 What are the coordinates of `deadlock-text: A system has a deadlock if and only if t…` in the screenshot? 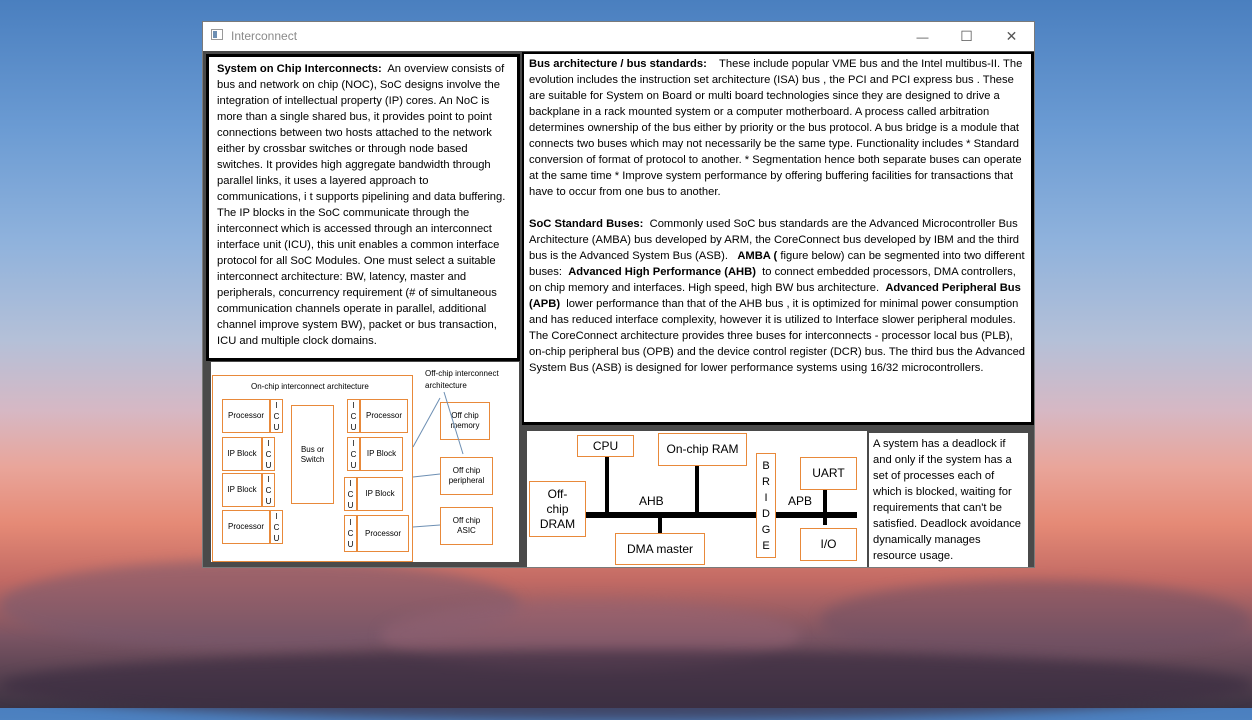 It's located at (947, 500).